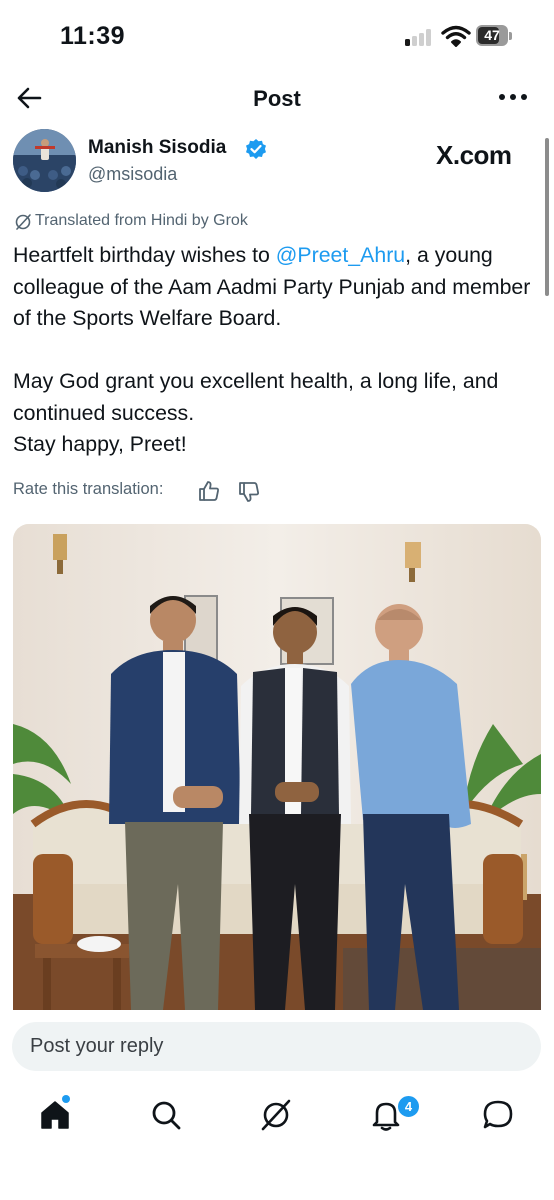  What do you see at coordinates (144, 255) in the screenshot?
I see `post-text-intro: Heartfelt birthday wishes to` at bounding box center [144, 255].